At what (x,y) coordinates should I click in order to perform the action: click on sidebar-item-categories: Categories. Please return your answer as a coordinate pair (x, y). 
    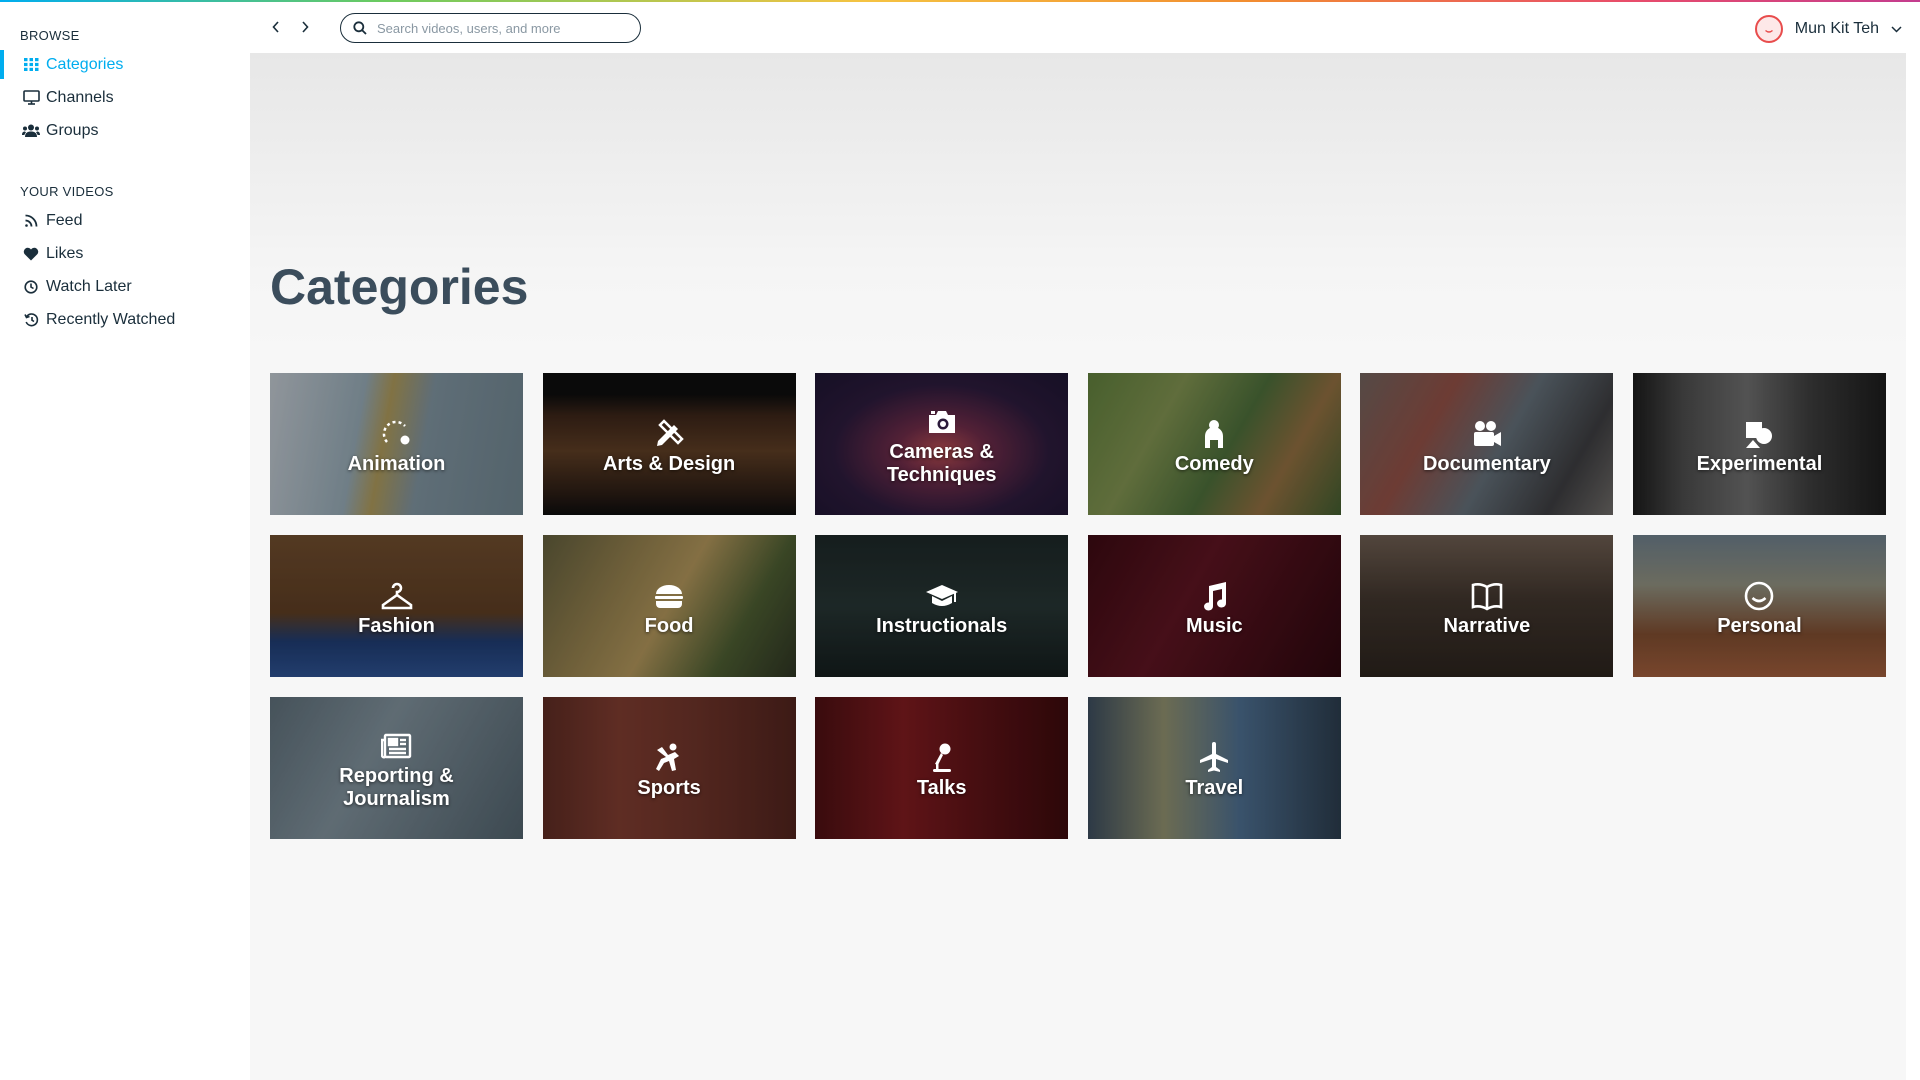
    Looking at the image, I should click on (125, 64).